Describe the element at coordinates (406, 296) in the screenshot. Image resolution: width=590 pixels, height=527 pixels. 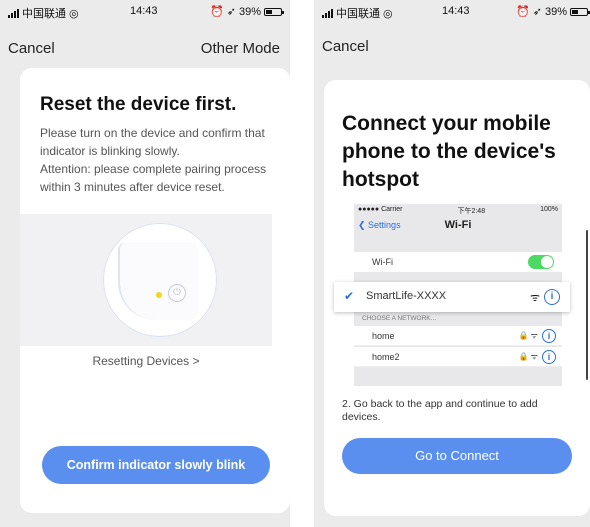
I see `selected-network-name: SmartLife-XXXX` at that location.